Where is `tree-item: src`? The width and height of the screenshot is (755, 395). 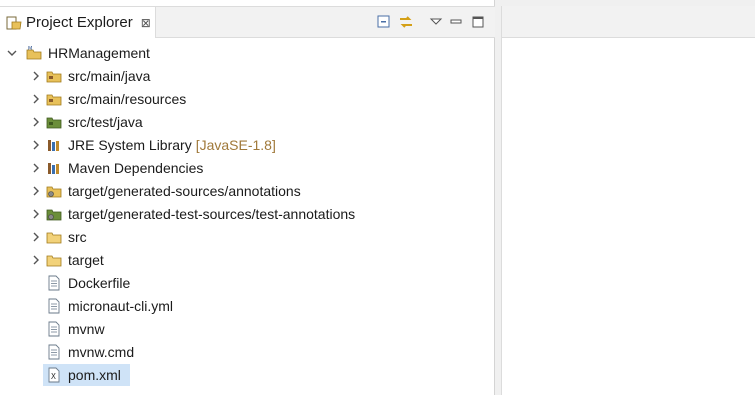 tree-item: src is located at coordinates (58, 237).